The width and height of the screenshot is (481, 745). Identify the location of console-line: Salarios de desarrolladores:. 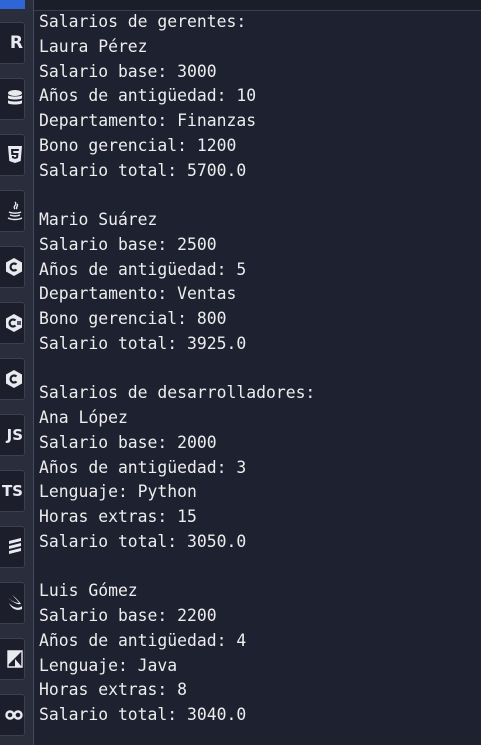
(177, 393).